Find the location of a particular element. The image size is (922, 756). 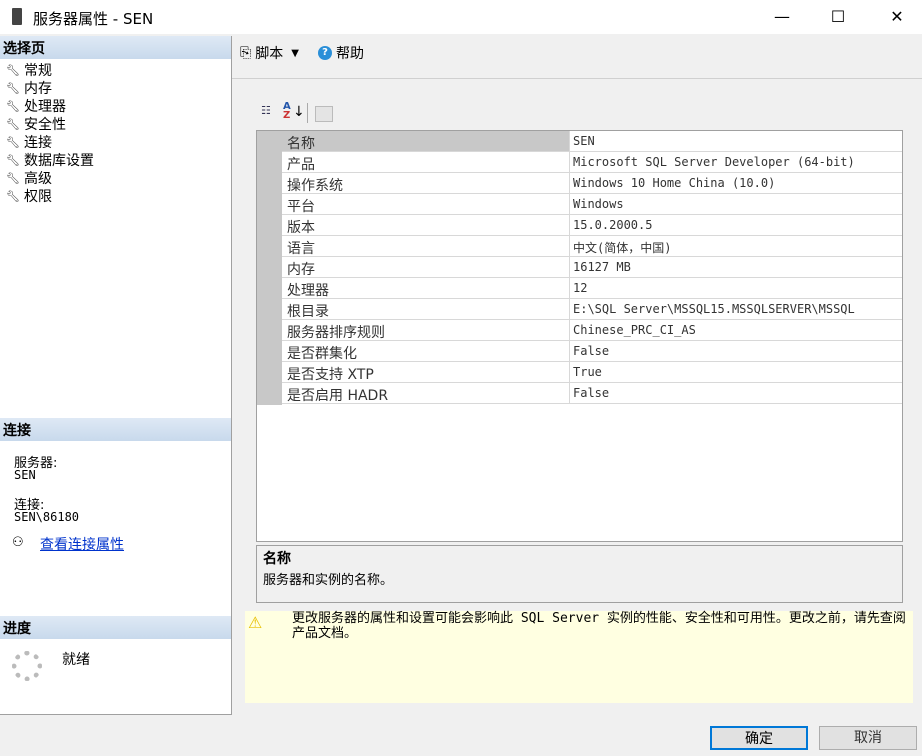

script-button: ⎘ 脚本 ▼ is located at coordinates (269, 53).